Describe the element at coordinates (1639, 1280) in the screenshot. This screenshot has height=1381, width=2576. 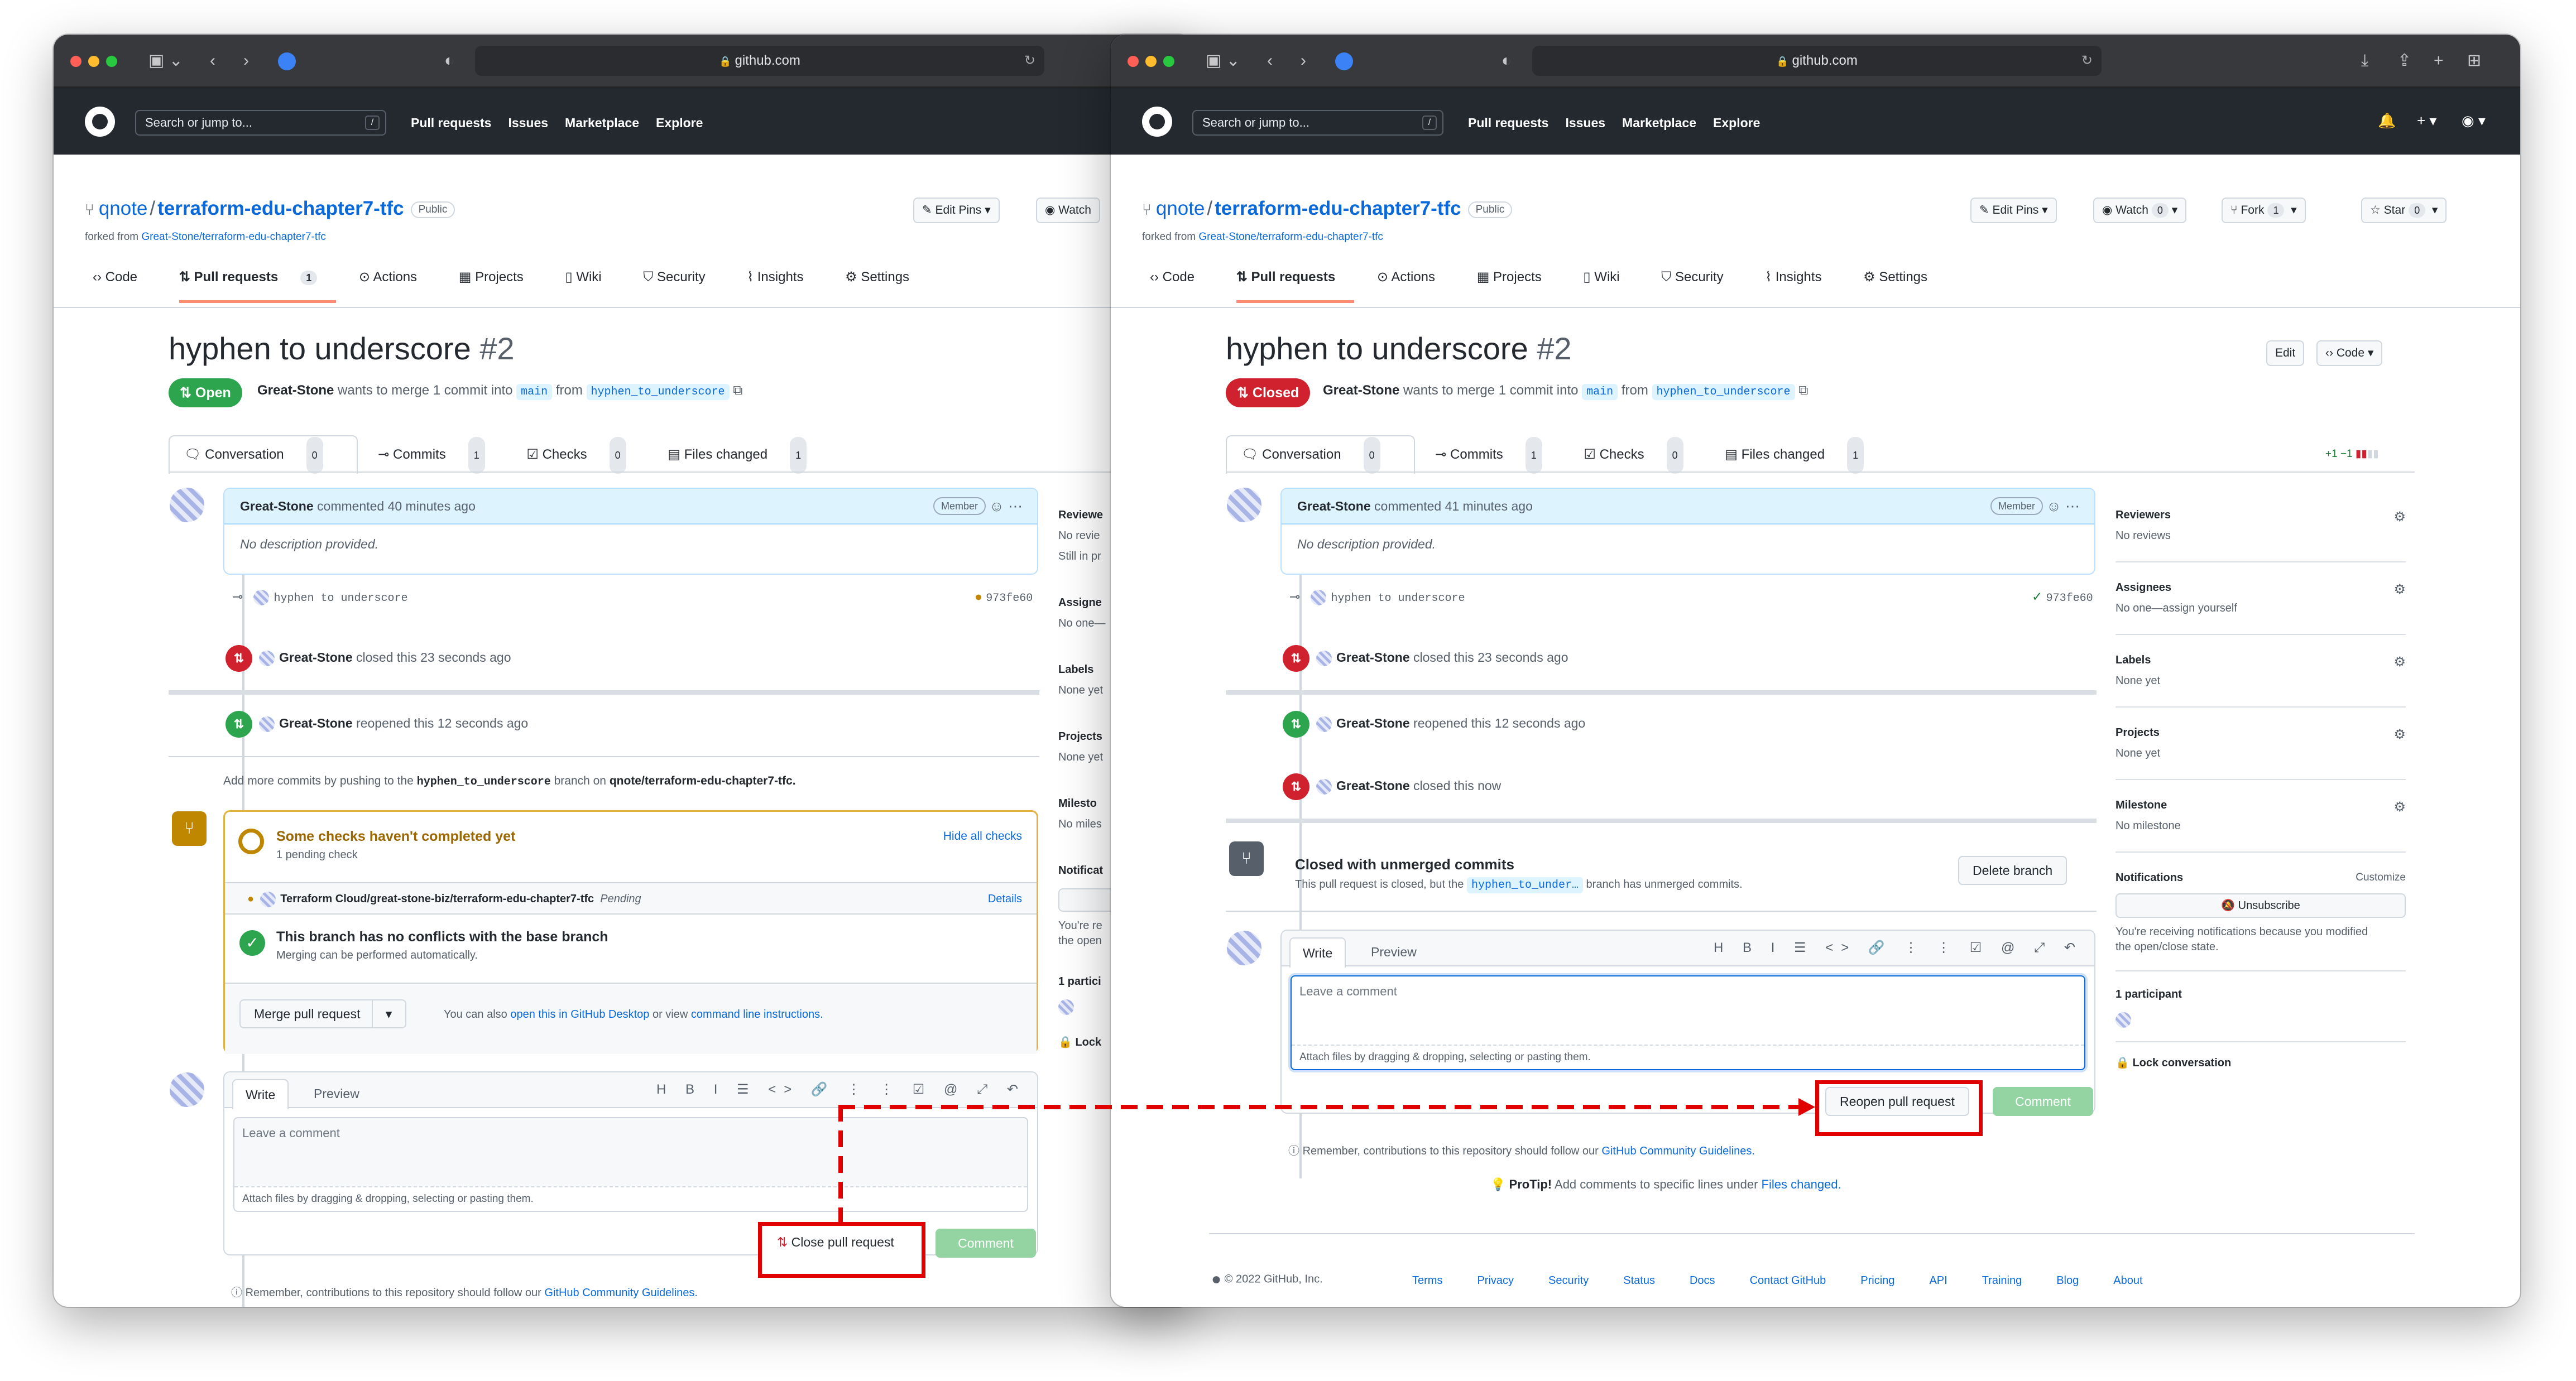
I see `footer-link-status: Status` at that location.